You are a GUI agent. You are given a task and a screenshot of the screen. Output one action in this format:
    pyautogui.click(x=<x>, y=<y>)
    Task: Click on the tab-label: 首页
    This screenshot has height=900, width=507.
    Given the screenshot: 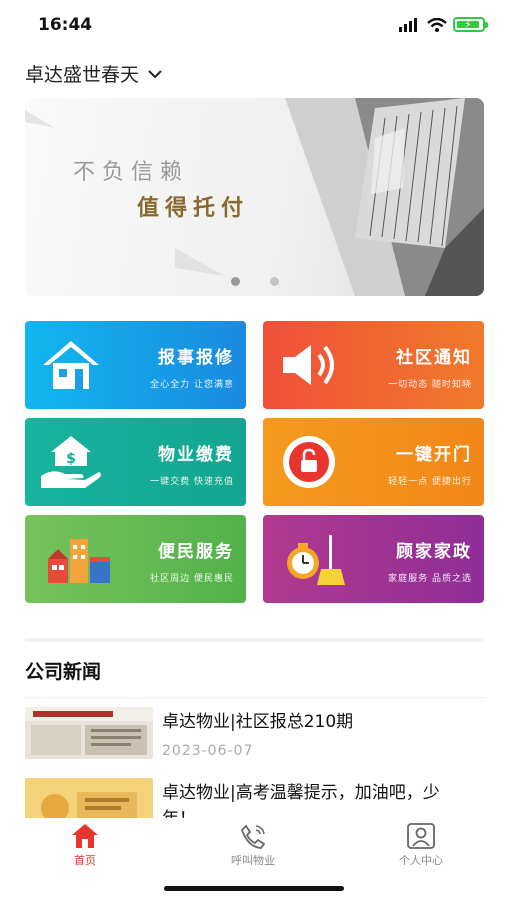 What is the action you would take?
    pyautogui.click(x=85, y=860)
    